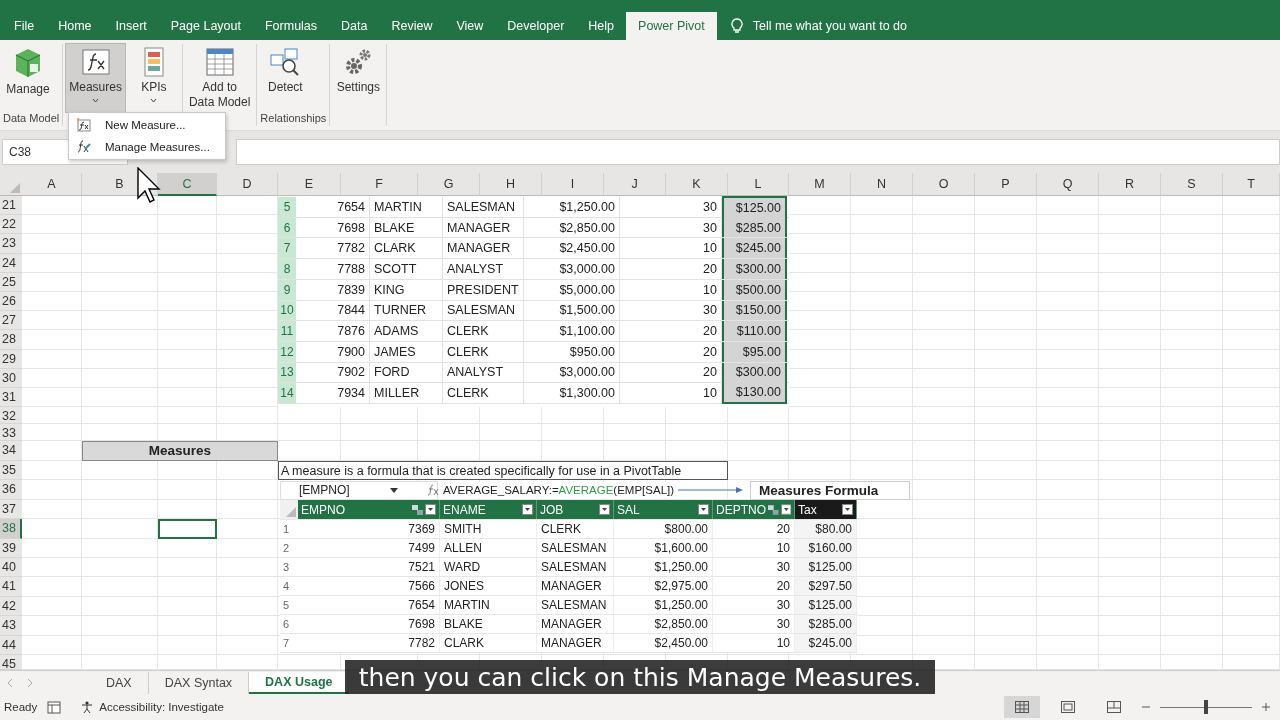  I want to click on row-header: 33, so click(11, 433).